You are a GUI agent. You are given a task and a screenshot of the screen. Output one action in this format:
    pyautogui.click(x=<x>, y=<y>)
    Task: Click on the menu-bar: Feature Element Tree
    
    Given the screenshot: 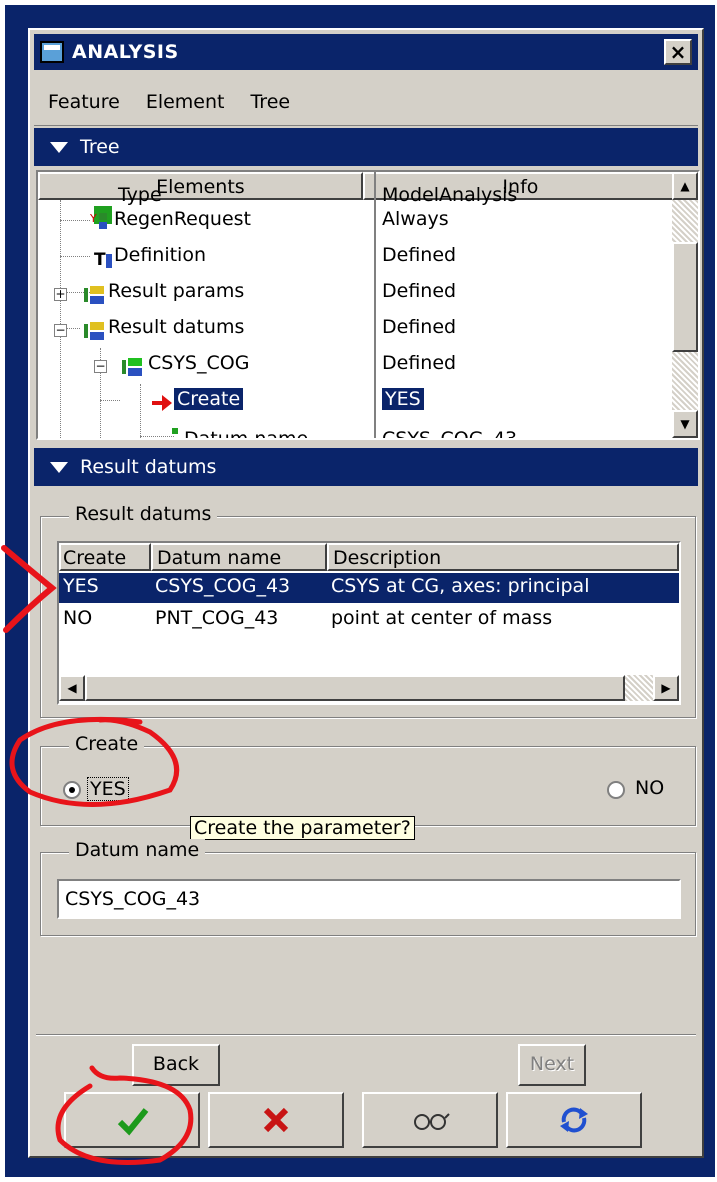 What is the action you would take?
    pyautogui.click(x=366, y=102)
    